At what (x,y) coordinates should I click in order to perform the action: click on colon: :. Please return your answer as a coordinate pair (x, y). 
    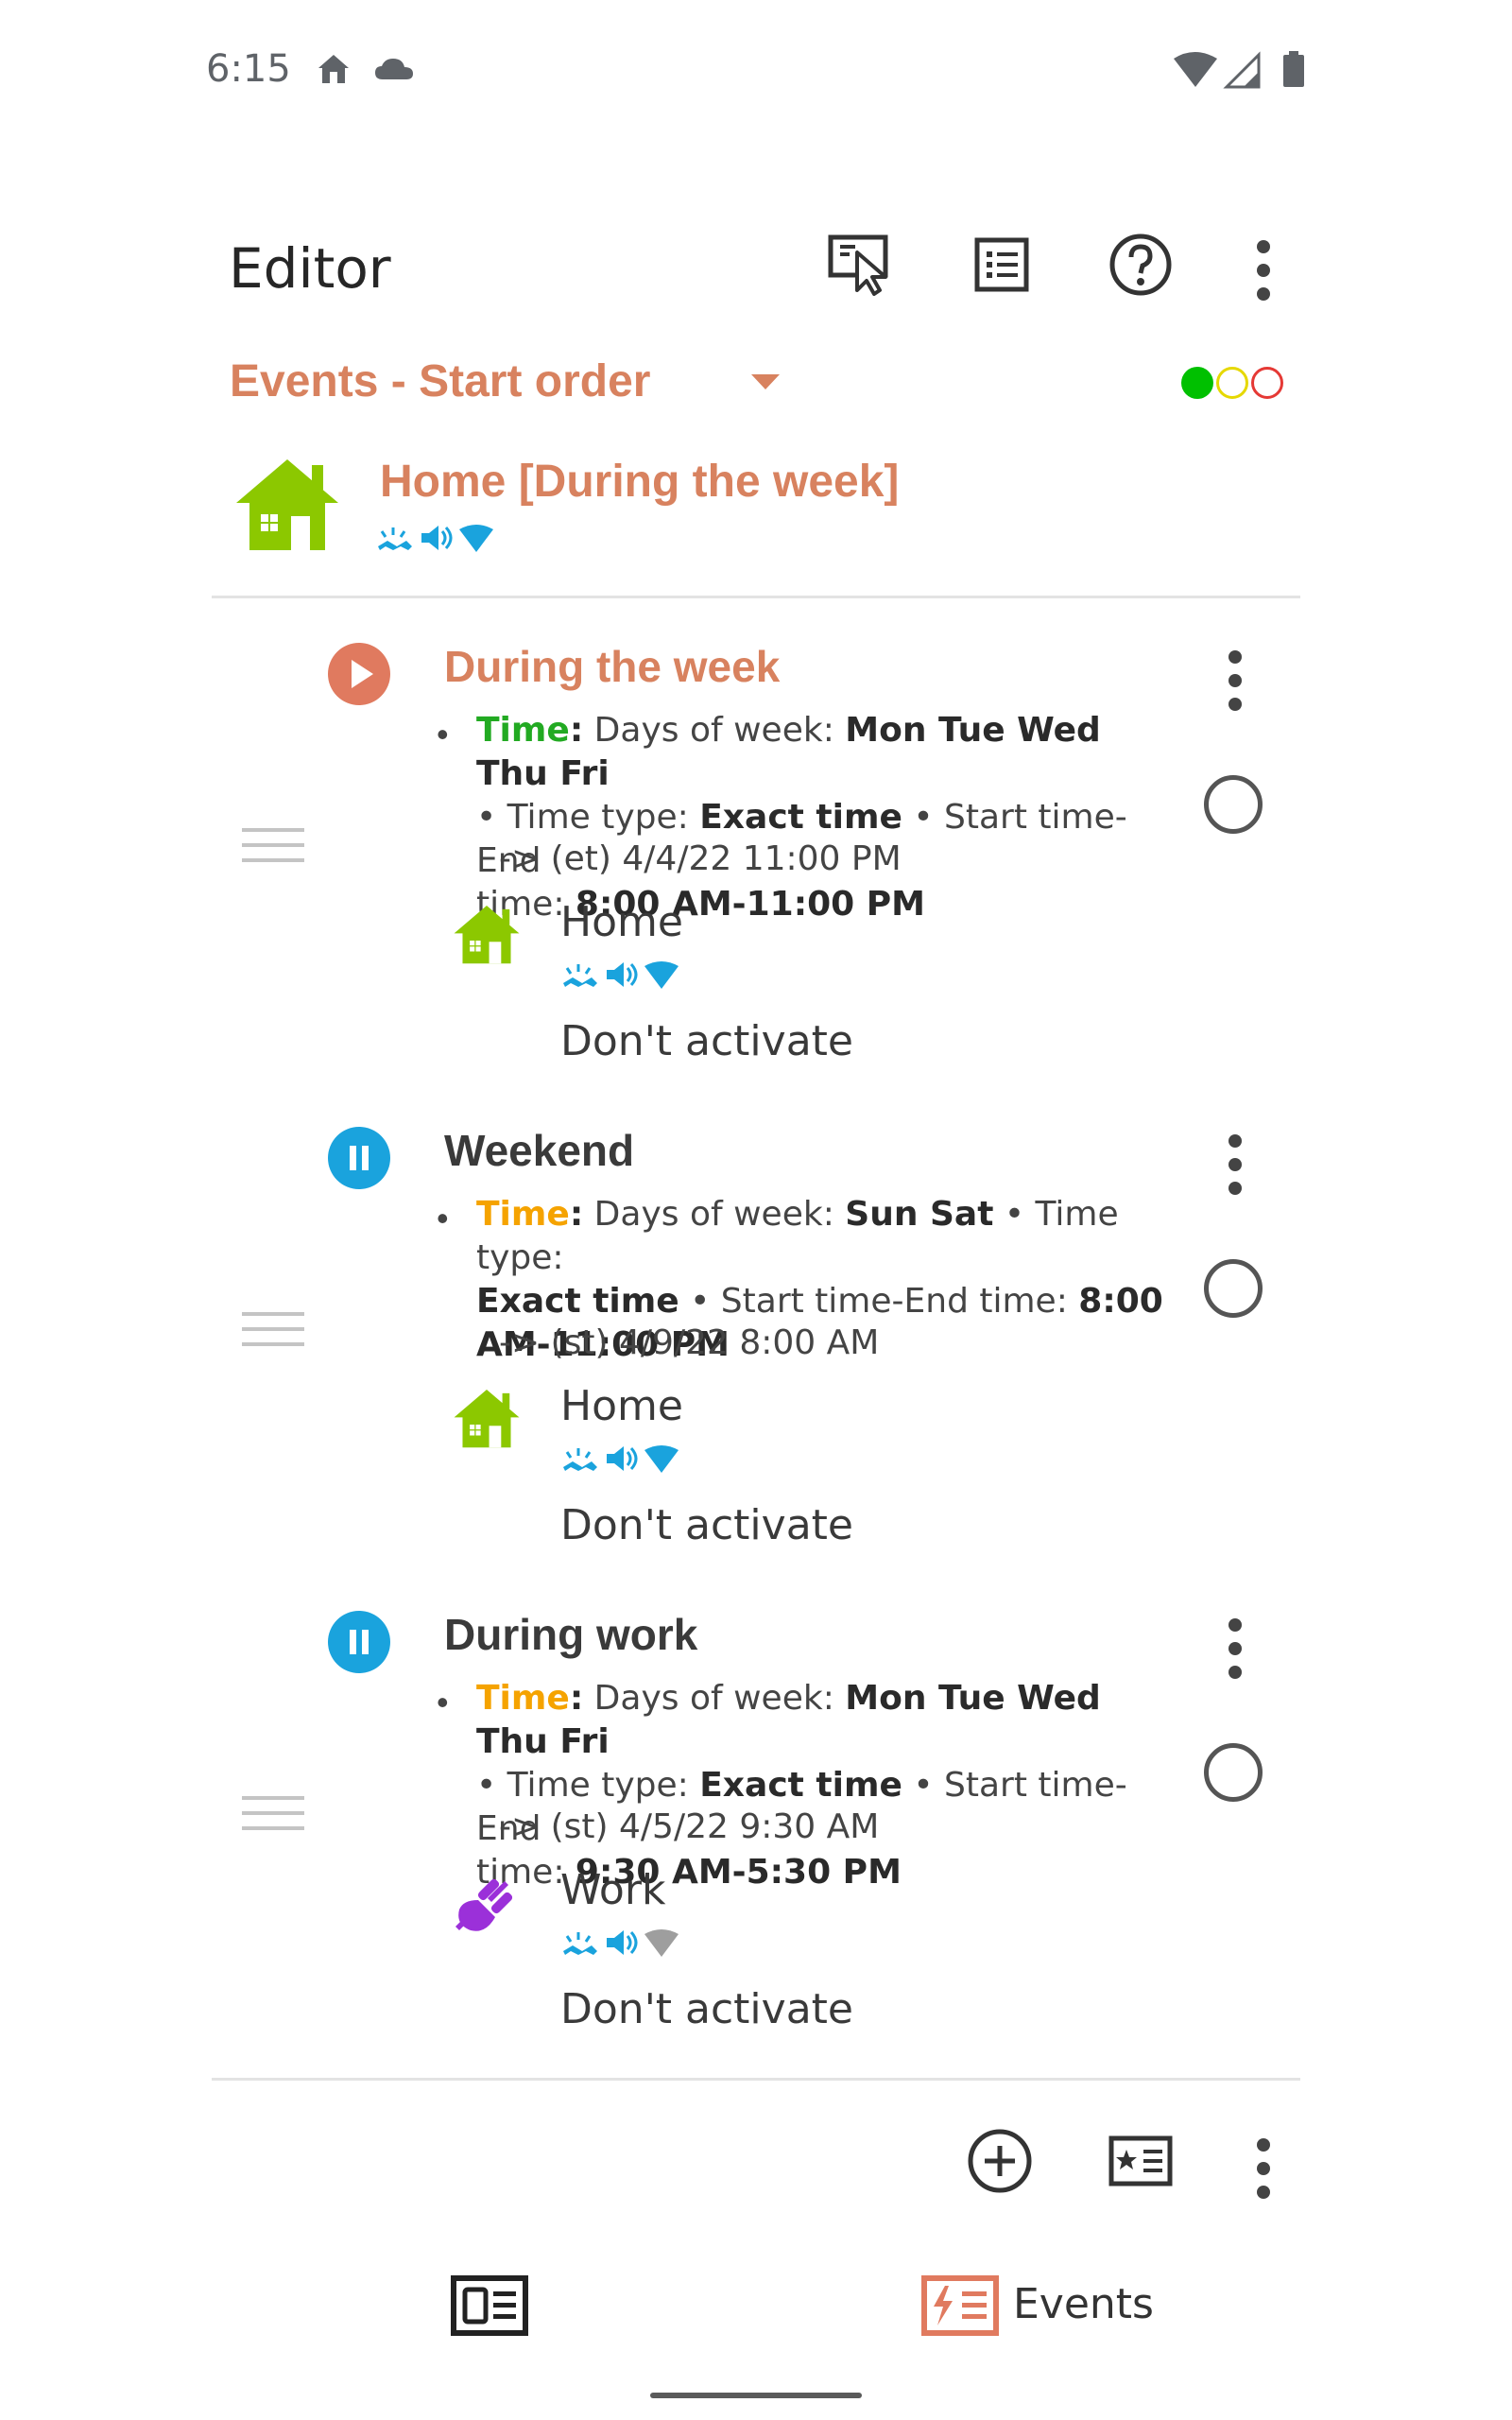
    Looking at the image, I should click on (576, 730).